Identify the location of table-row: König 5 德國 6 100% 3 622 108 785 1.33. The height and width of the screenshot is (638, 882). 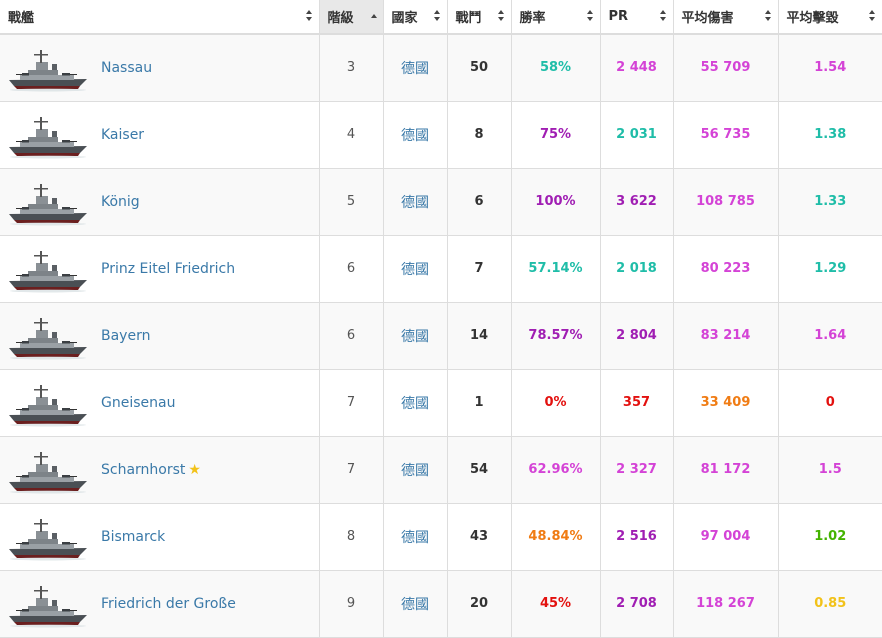
(441, 201).